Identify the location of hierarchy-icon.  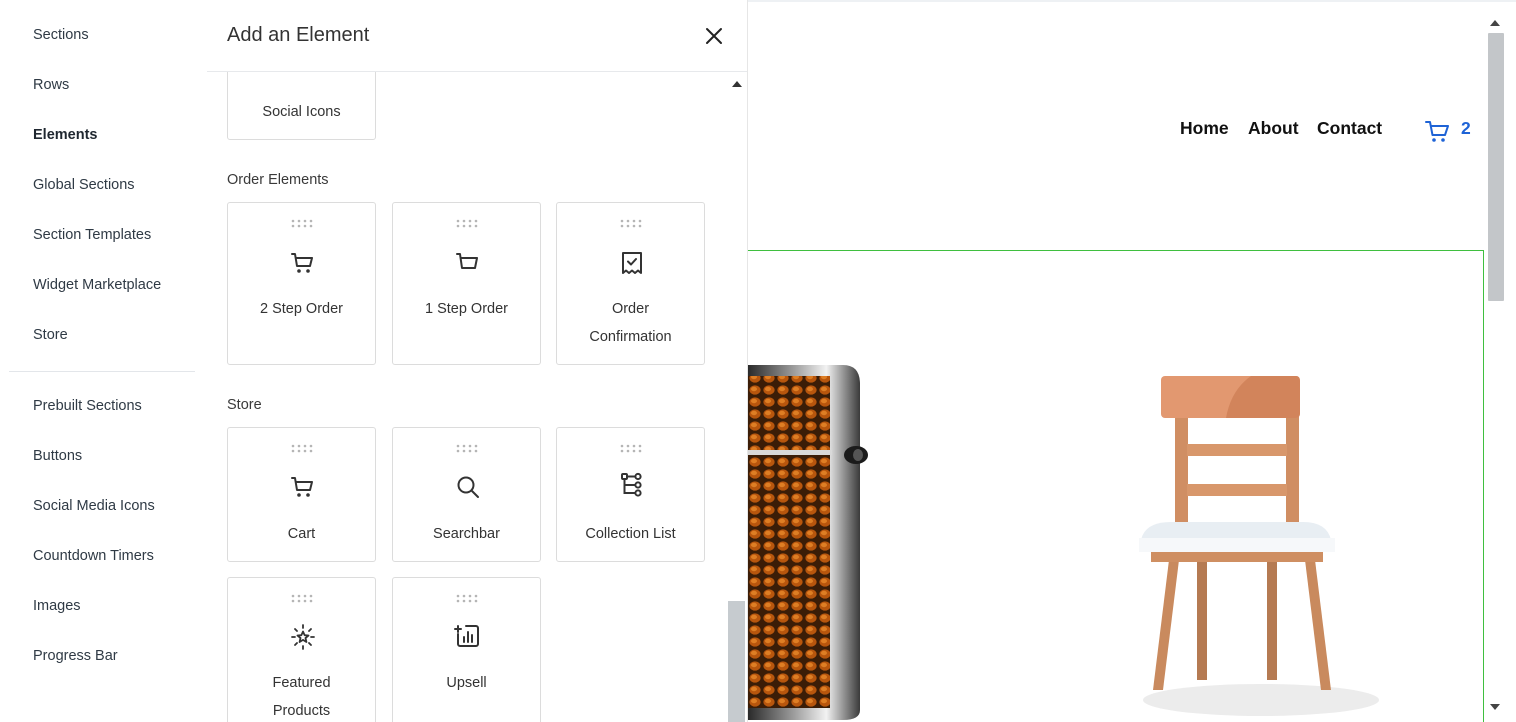
(631, 484).